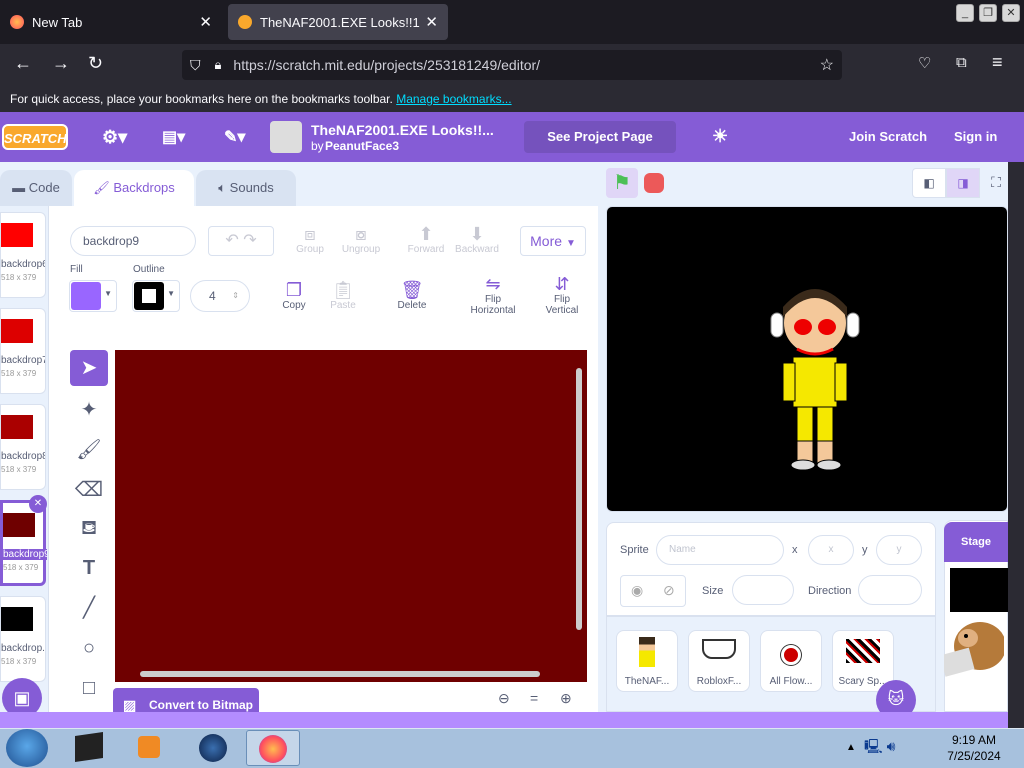 Image resolution: width=1024 pixels, height=768 pixels. What do you see at coordinates (566, 698) in the screenshot?
I see `zoom-in-icon: ⊕` at bounding box center [566, 698].